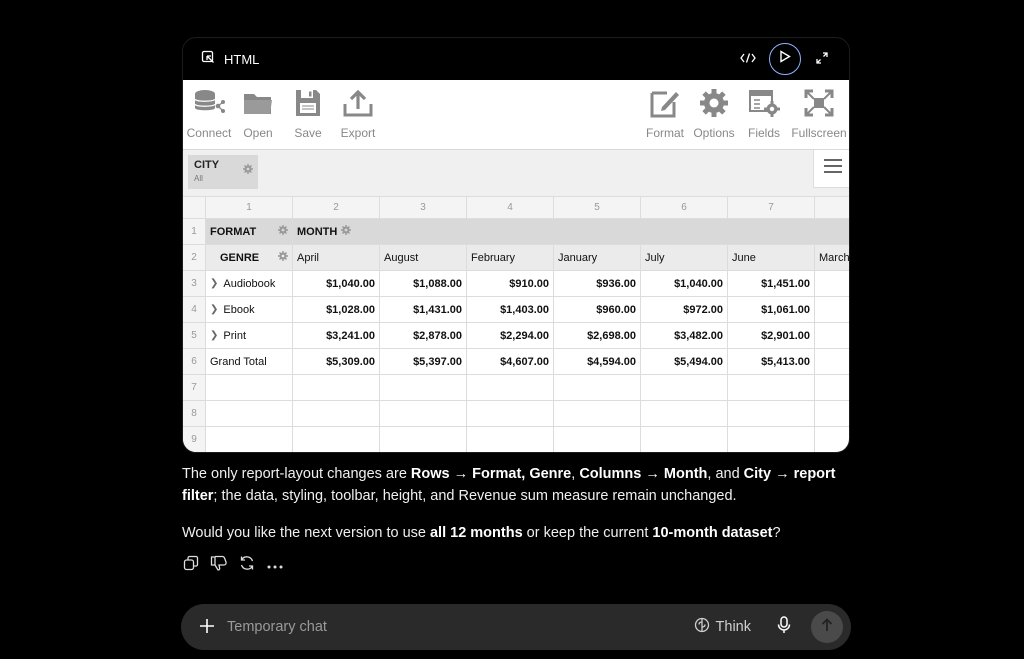 This screenshot has width=1024, height=659. I want to click on send-button, so click(827, 627).